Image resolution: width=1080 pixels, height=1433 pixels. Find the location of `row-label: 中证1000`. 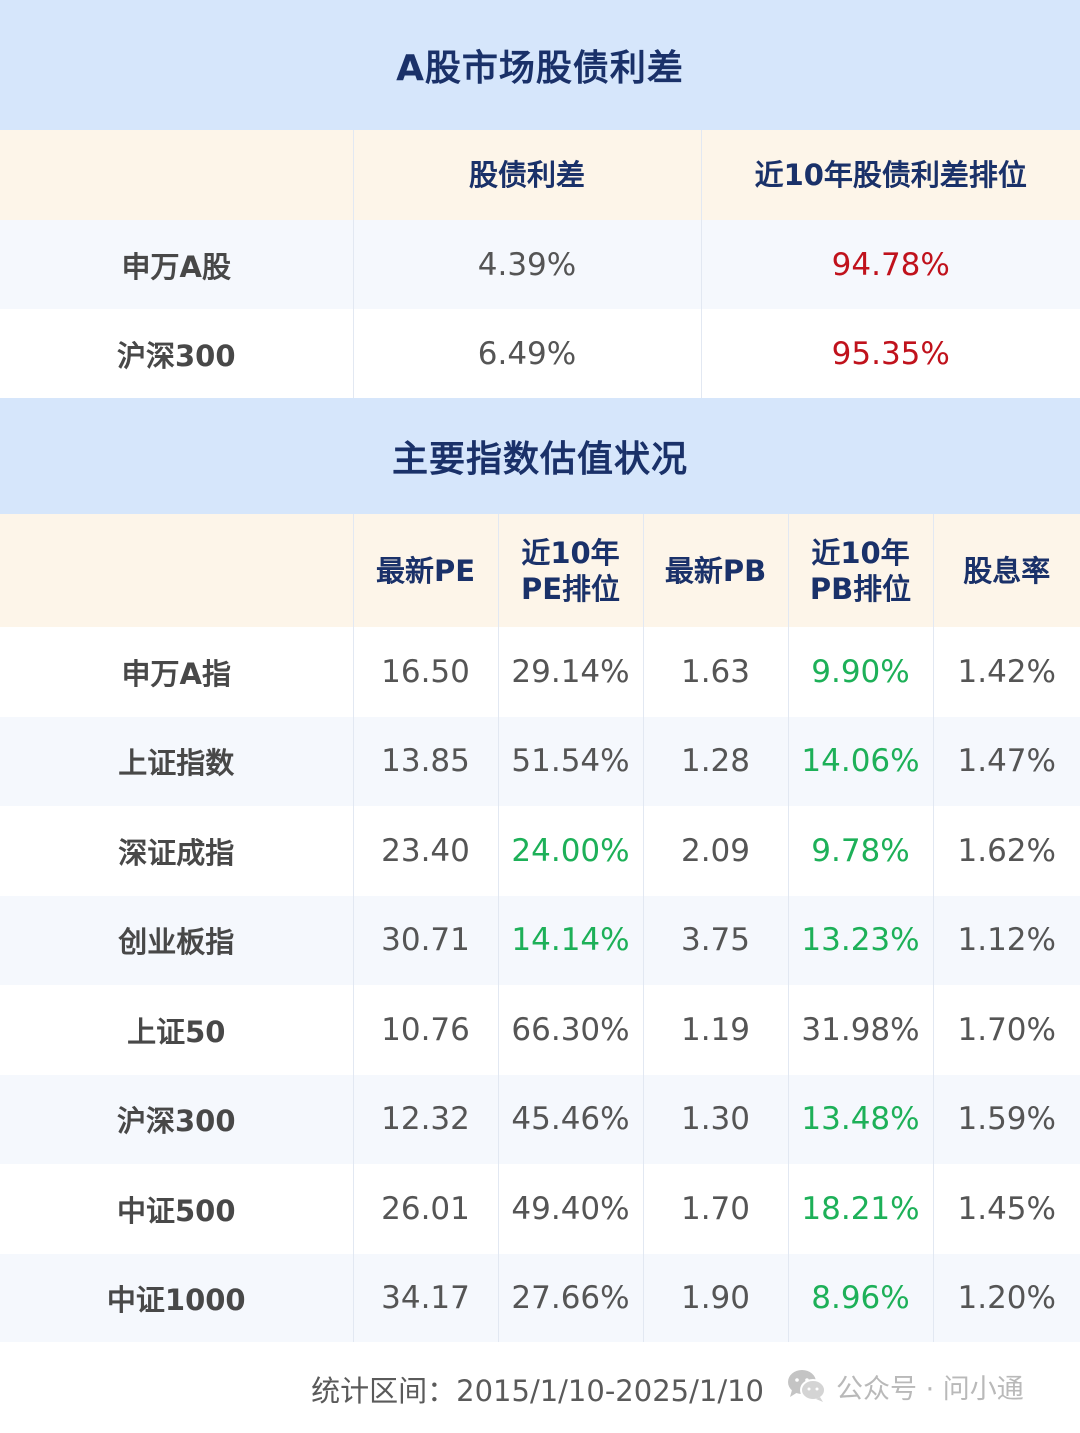

row-label: 中证1000 is located at coordinates (177, 1298).